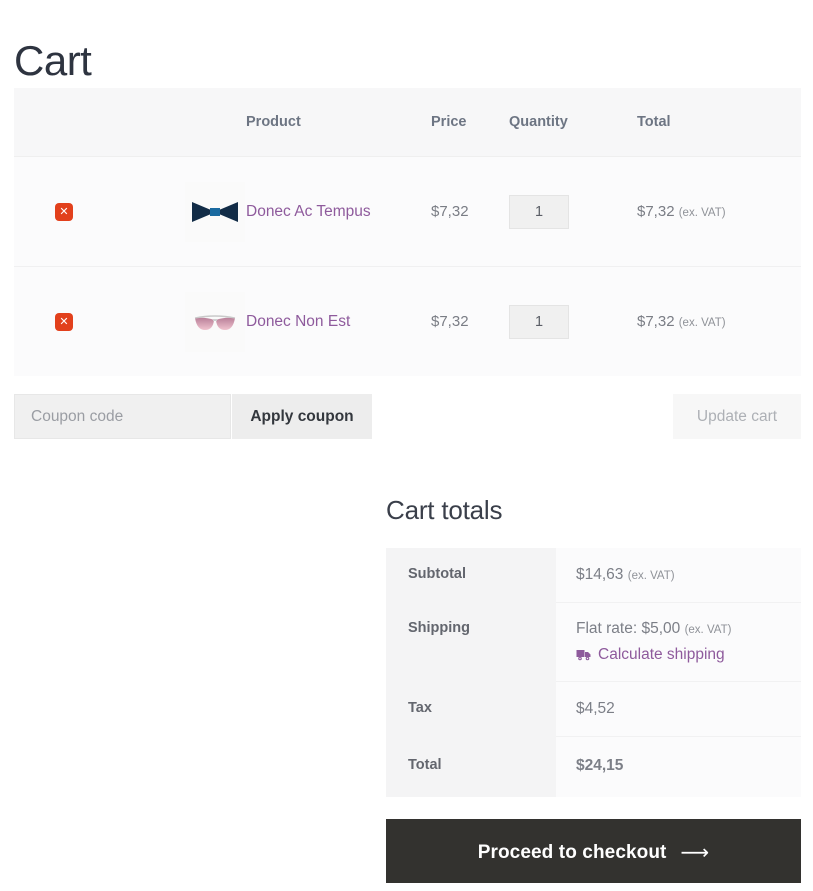  Describe the element at coordinates (651, 576) in the screenshot. I see `subtotal-tax-note: (ex. VAT)` at that location.